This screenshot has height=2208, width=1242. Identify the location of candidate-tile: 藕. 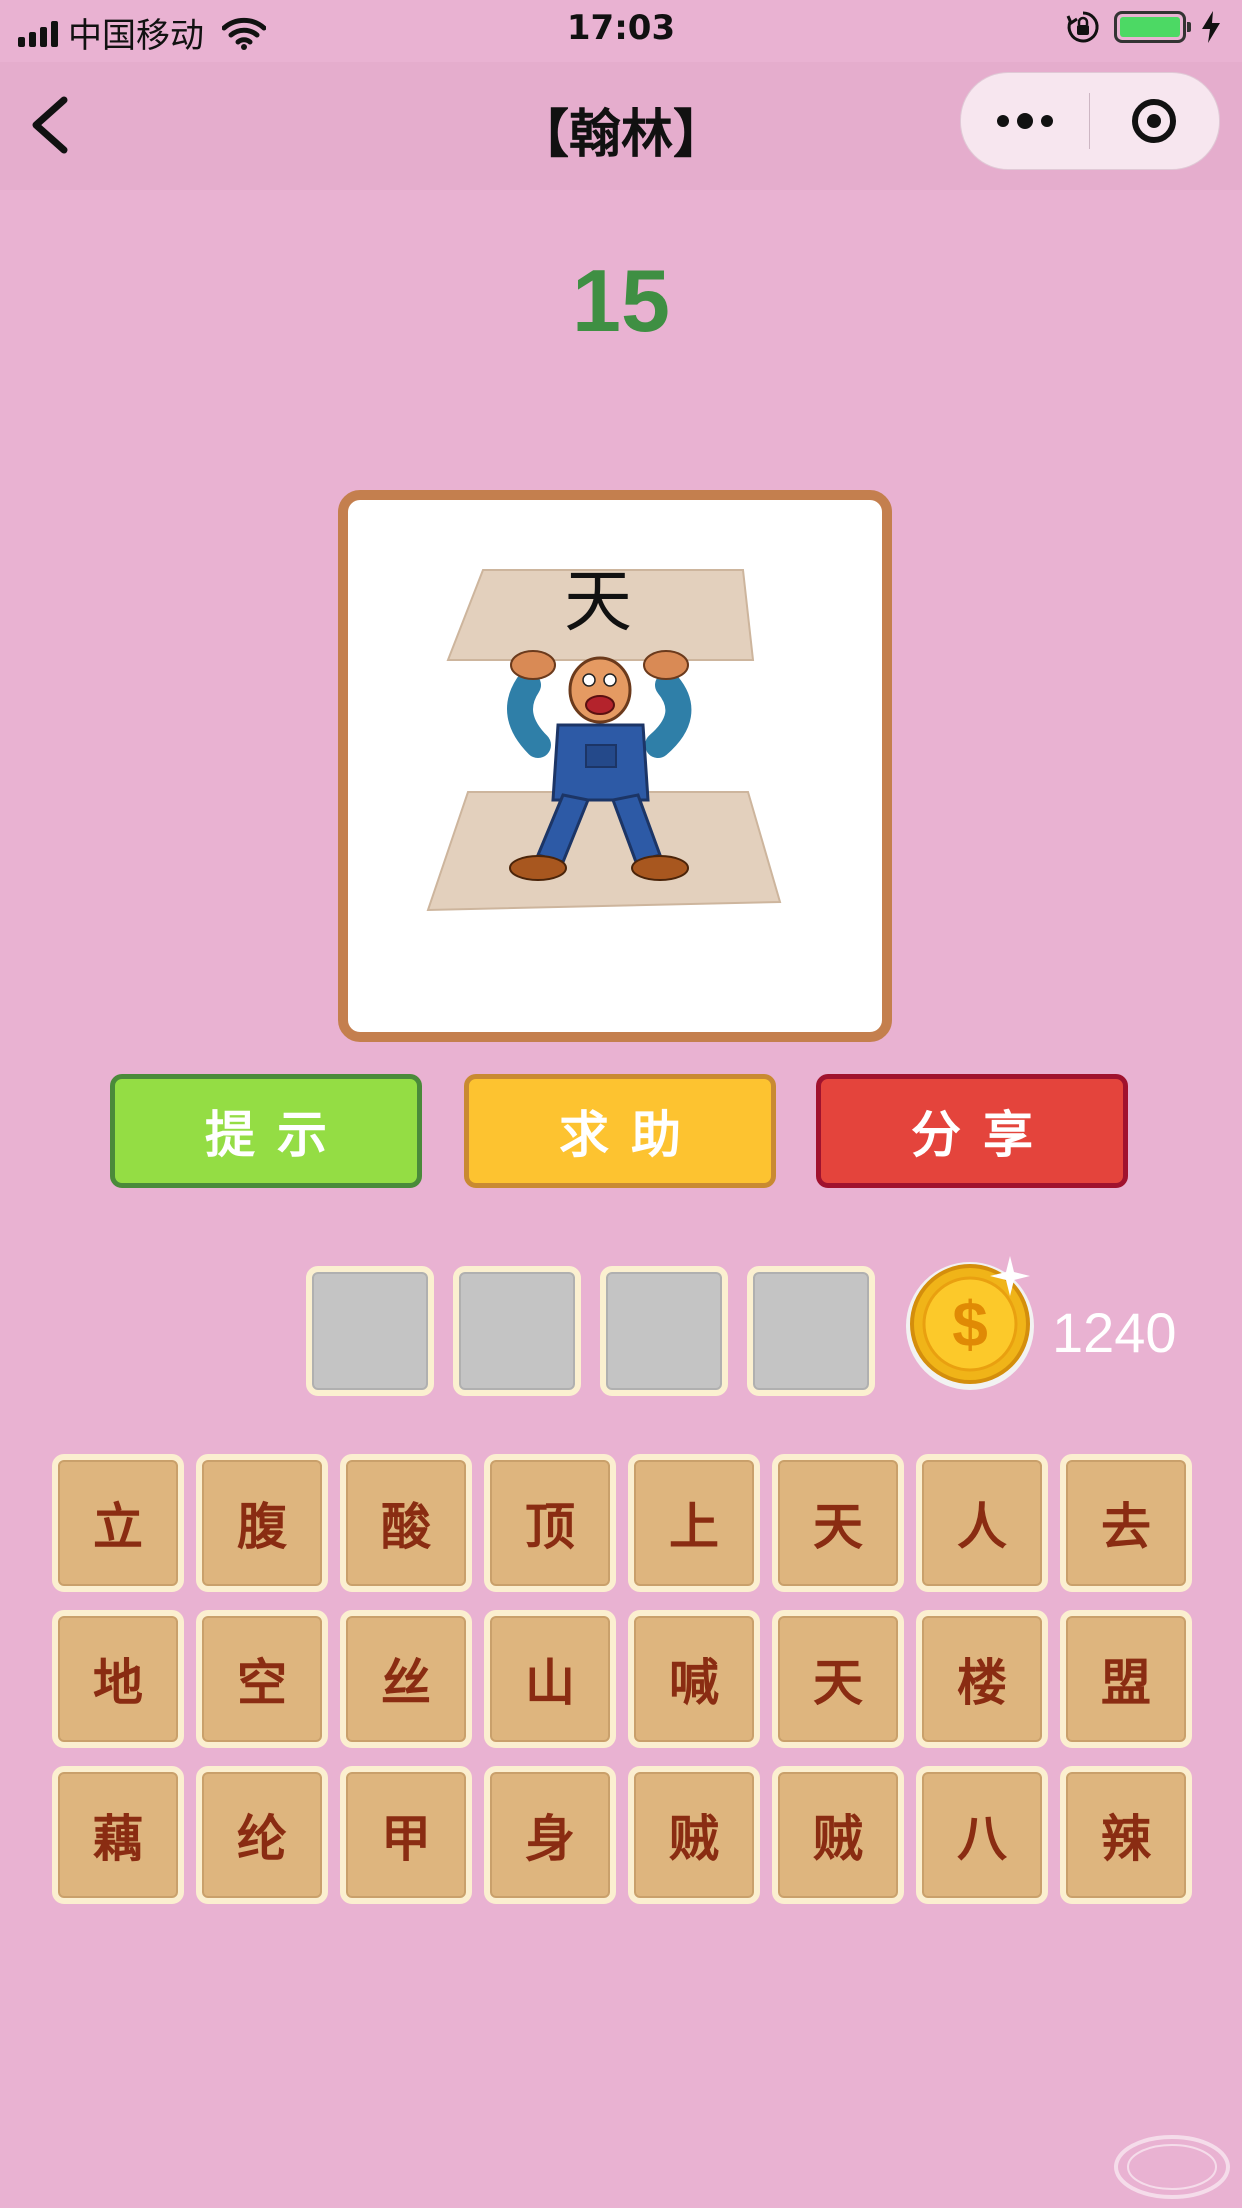
(118, 1835).